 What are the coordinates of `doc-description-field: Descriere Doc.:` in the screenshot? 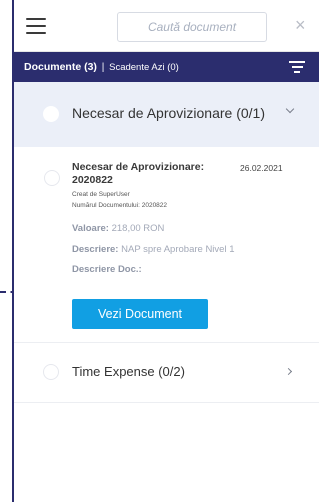 It's located at (107, 269).